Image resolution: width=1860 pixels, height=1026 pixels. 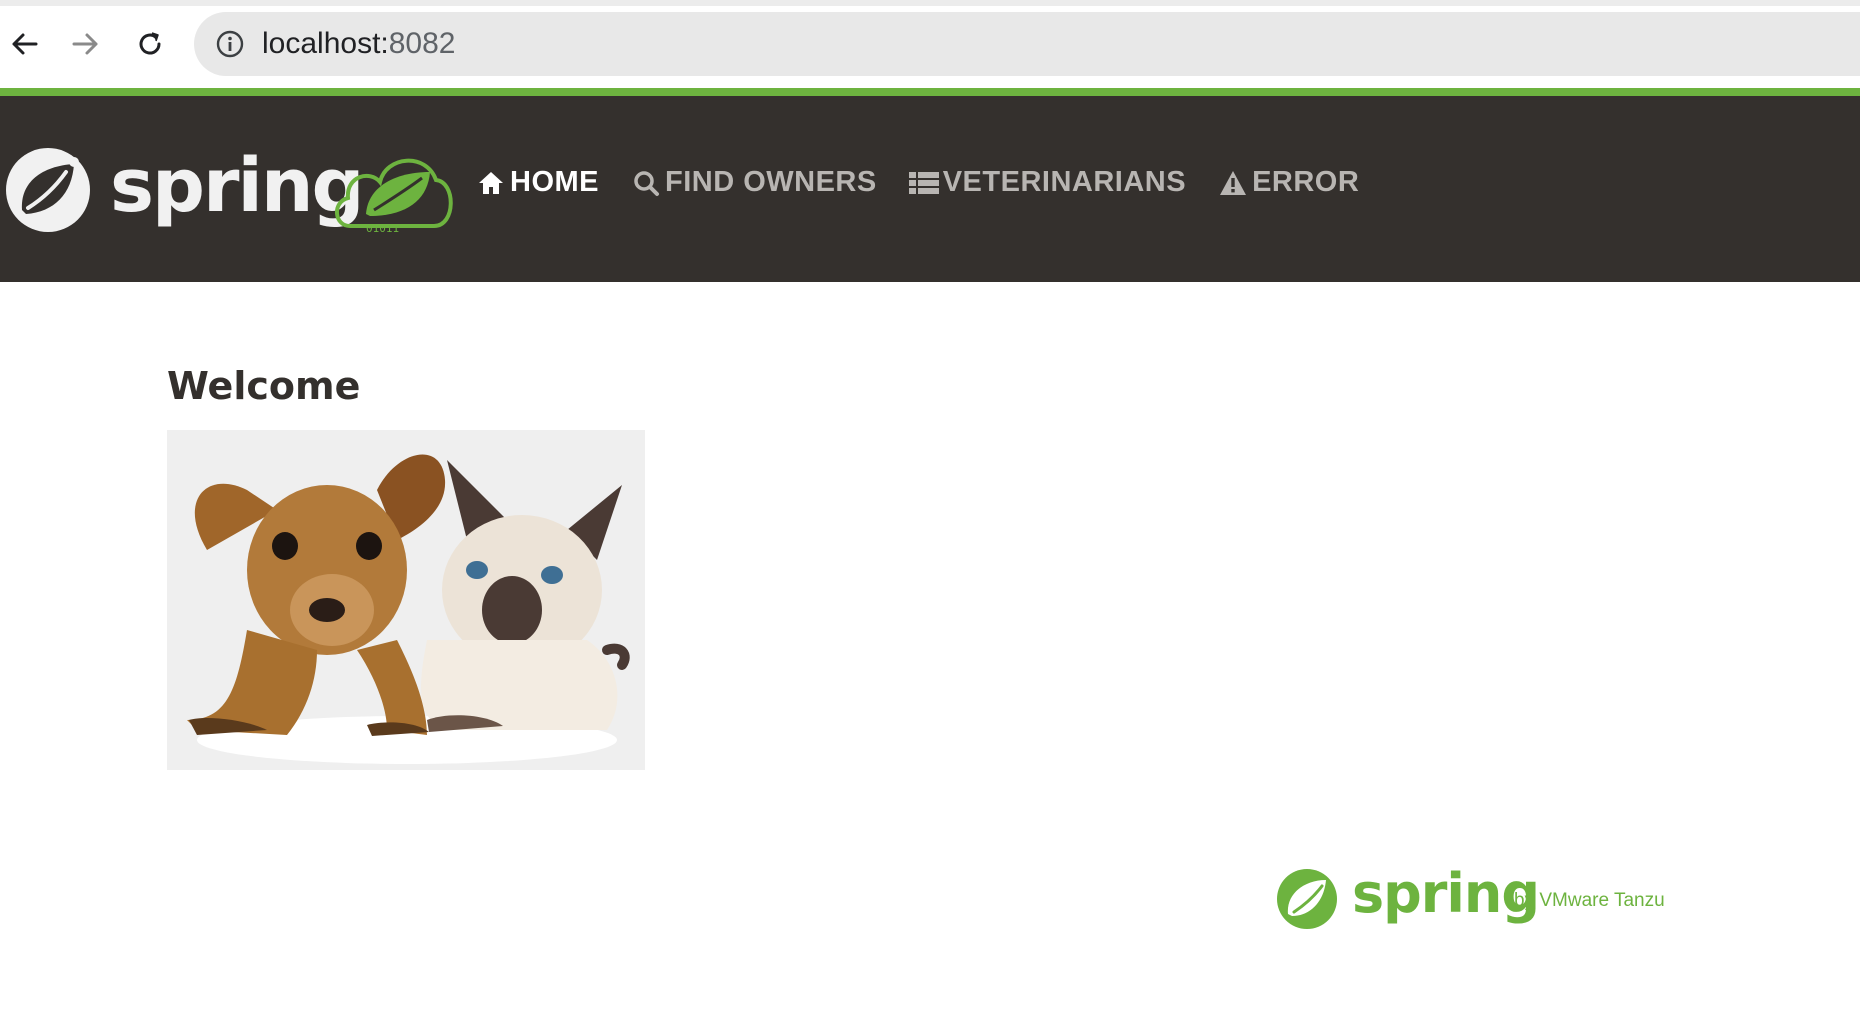 I want to click on brand-binary-text: 01011, so click(x=382, y=228).